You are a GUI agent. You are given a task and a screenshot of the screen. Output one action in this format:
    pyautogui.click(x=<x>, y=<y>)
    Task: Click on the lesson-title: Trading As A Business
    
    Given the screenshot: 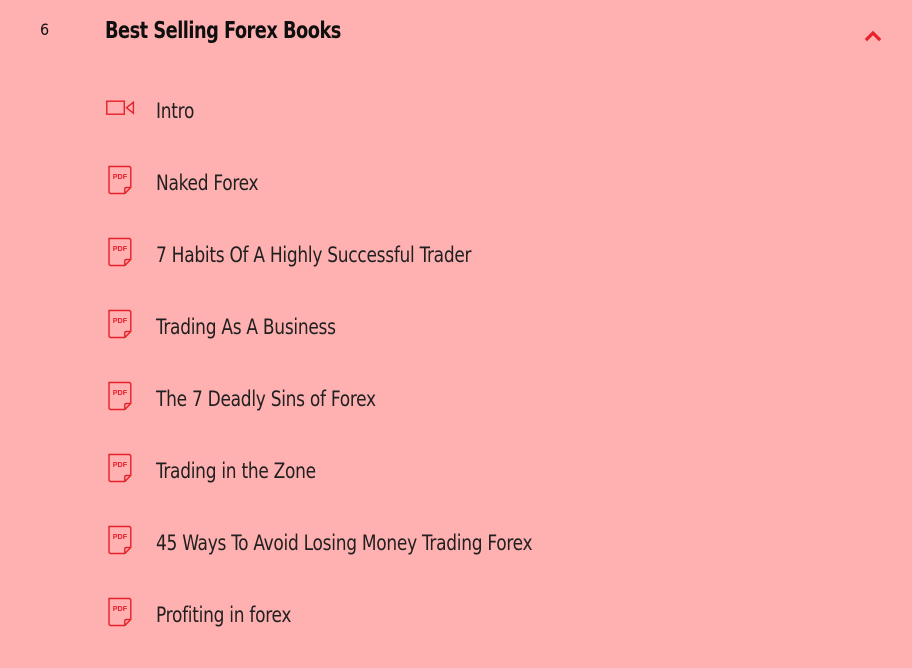 What is the action you would take?
    pyautogui.click(x=246, y=327)
    